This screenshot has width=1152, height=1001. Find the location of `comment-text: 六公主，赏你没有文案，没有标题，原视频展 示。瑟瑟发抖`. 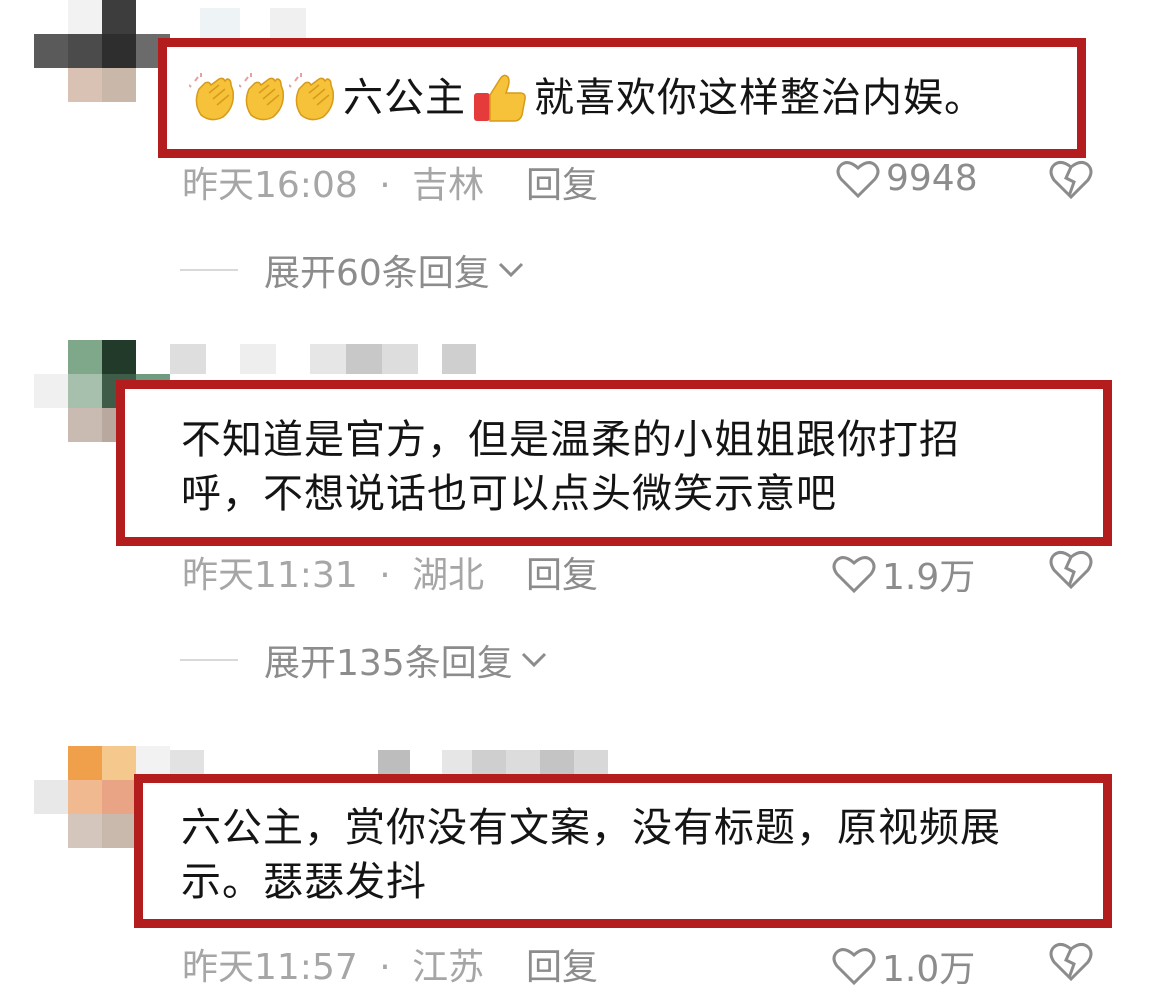

comment-text: 六公主，赏你没有文案，没有标题，原视频展 示。瑟瑟发抖 is located at coordinates (591, 855).